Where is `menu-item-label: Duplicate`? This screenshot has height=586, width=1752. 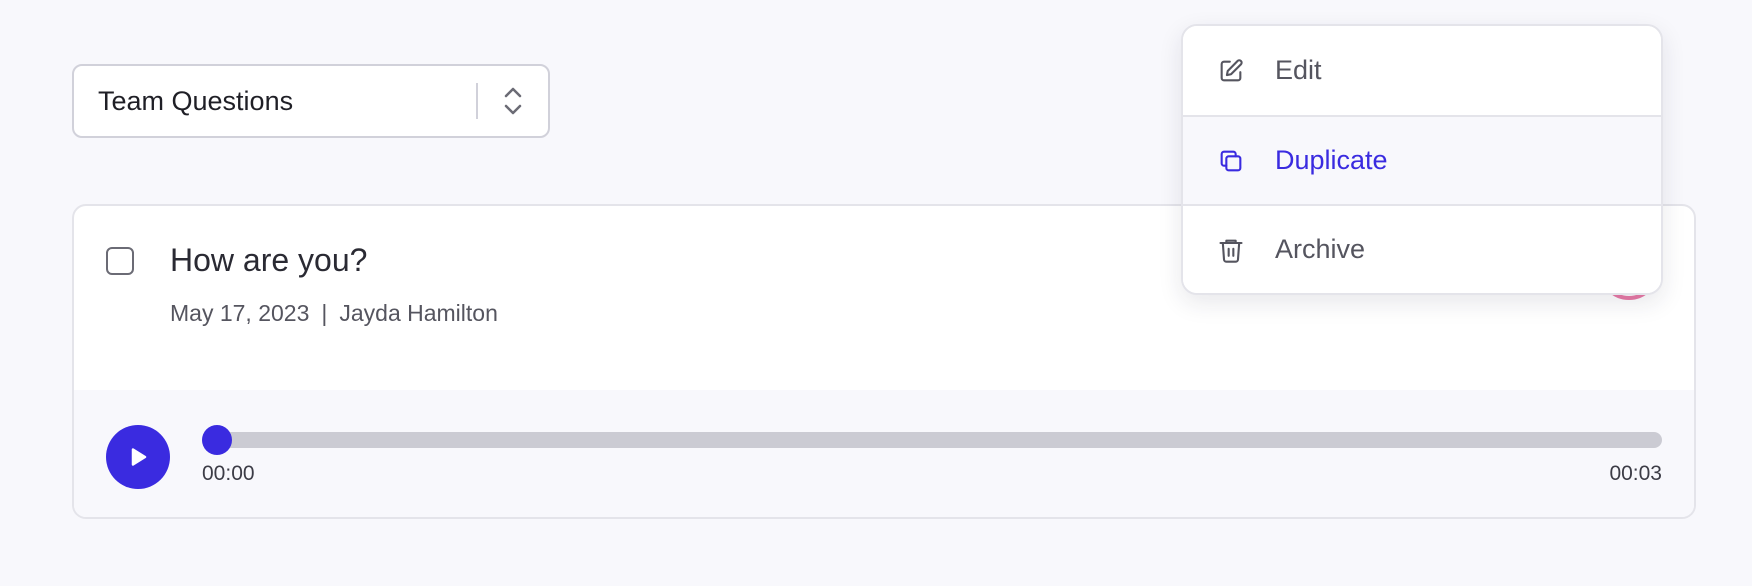 menu-item-label: Duplicate is located at coordinates (1331, 160).